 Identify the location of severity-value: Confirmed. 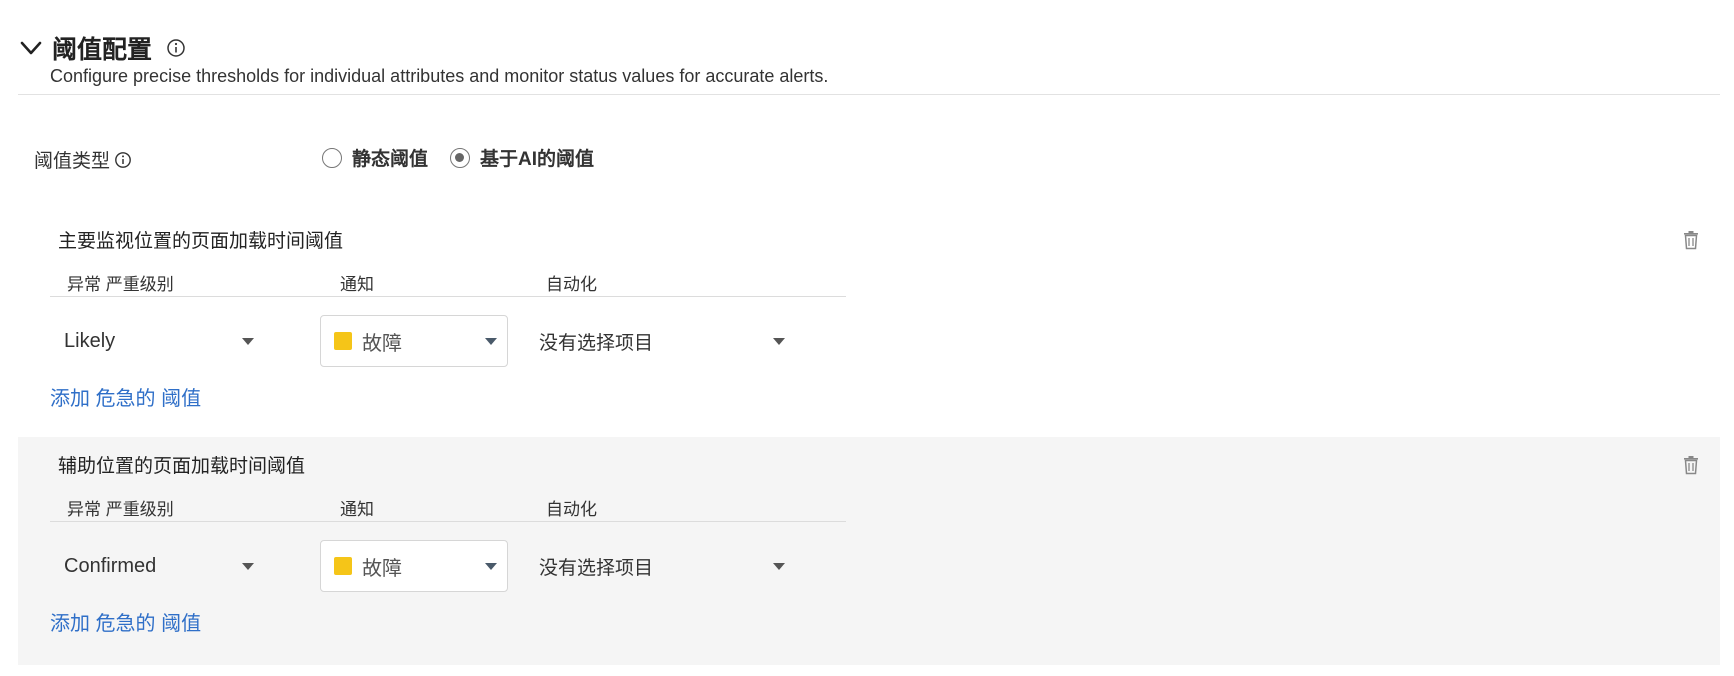
(110, 565).